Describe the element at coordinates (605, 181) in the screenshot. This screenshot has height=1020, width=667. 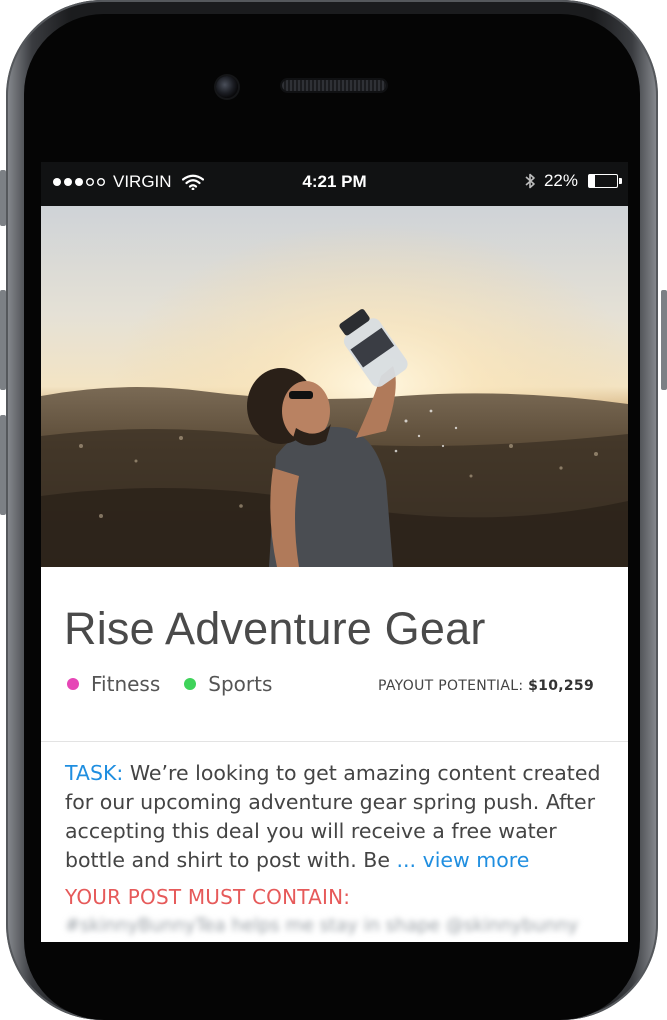
I see `battery-icon` at that location.